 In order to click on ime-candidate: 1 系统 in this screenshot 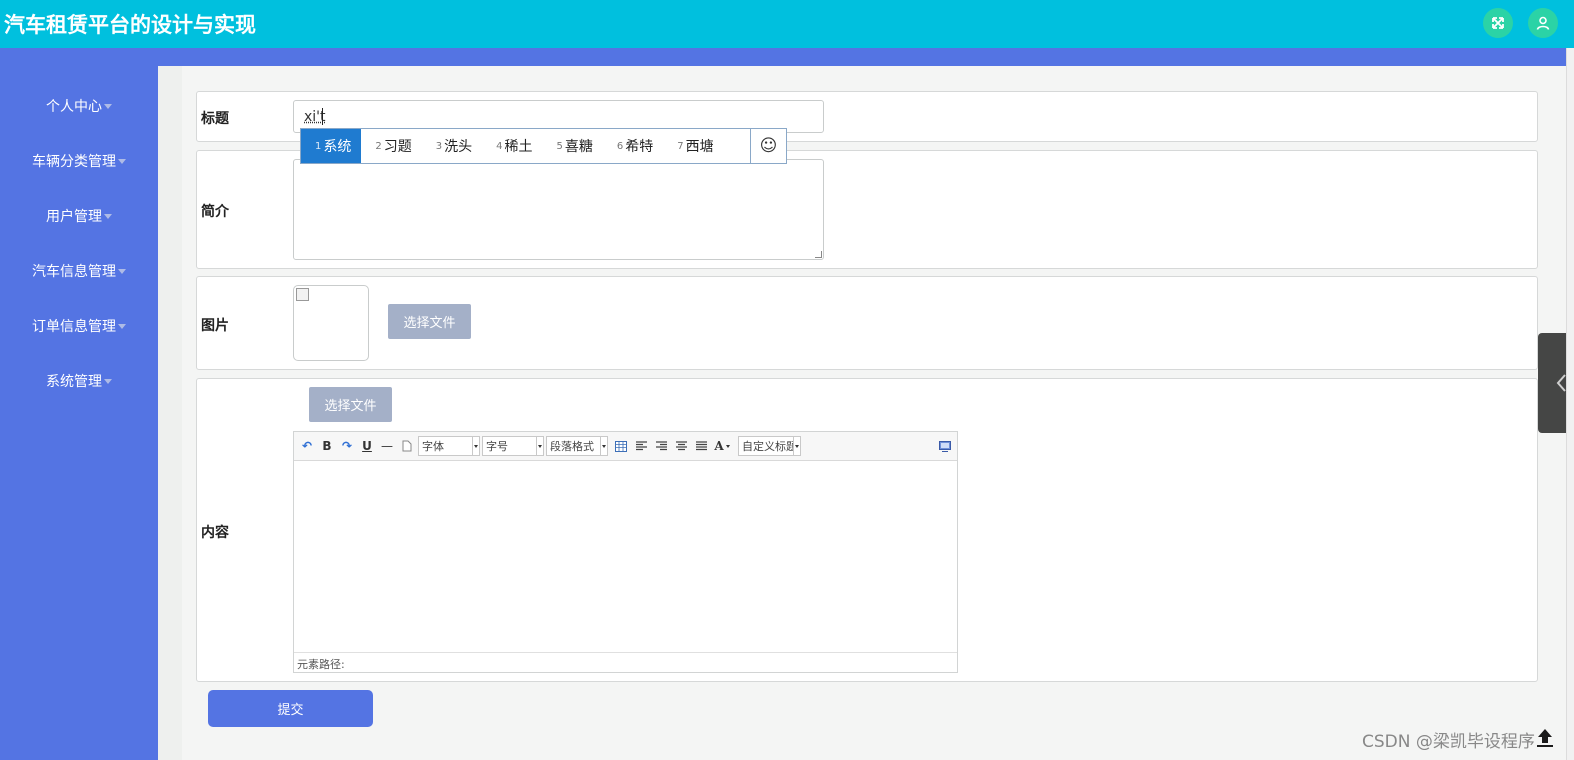, I will do `click(331, 146)`.